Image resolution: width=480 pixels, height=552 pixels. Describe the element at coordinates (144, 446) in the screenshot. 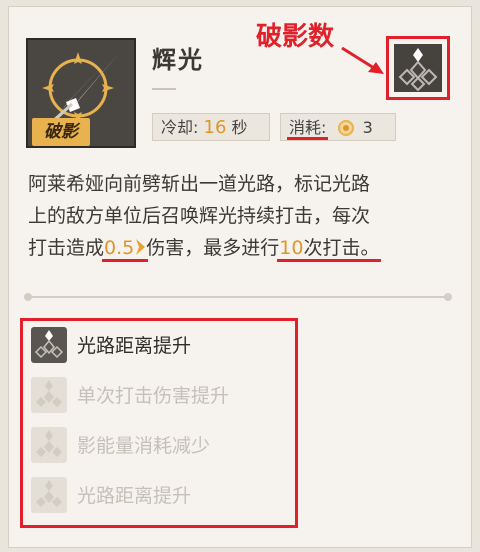

I see `upgrade-label: 影能量消耗减少` at that location.